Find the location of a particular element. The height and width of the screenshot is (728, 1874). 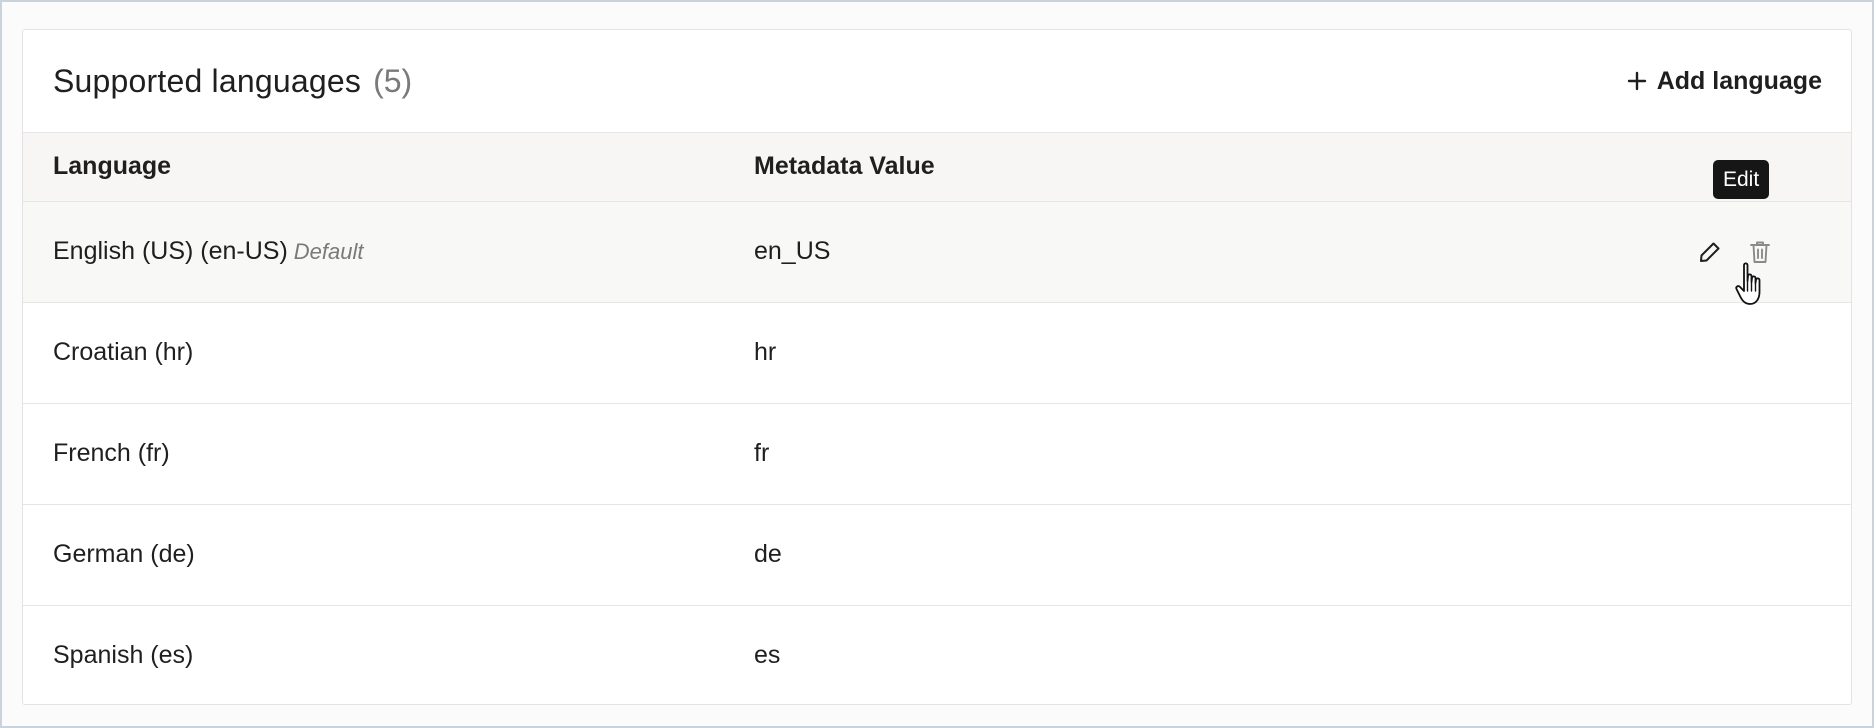

metadata-value-cell: en_US is located at coordinates (792, 251).